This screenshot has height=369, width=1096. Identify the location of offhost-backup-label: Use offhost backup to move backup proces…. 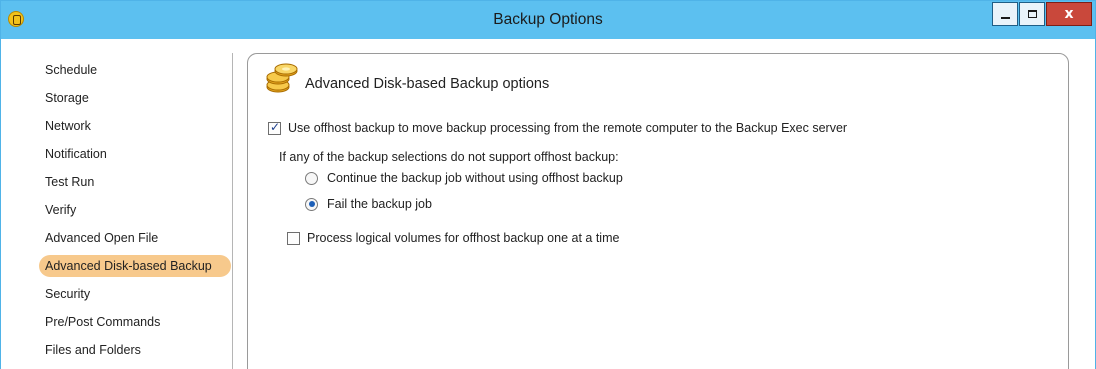
(568, 128).